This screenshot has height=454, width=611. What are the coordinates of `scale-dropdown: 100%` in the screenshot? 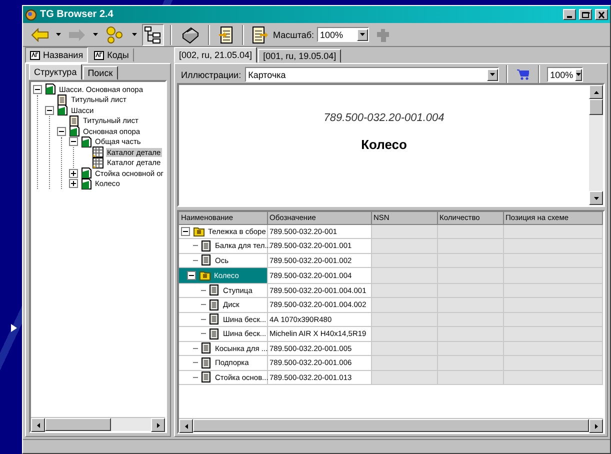 It's located at (343, 34).